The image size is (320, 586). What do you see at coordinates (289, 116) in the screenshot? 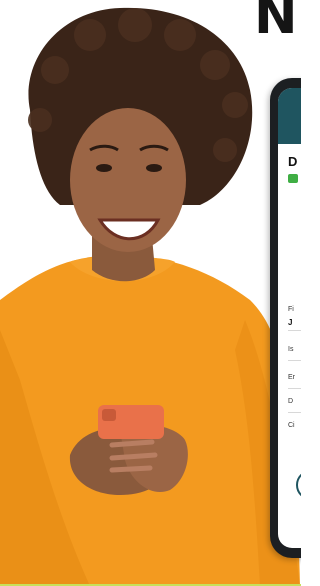
I see `screen-header` at bounding box center [289, 116].